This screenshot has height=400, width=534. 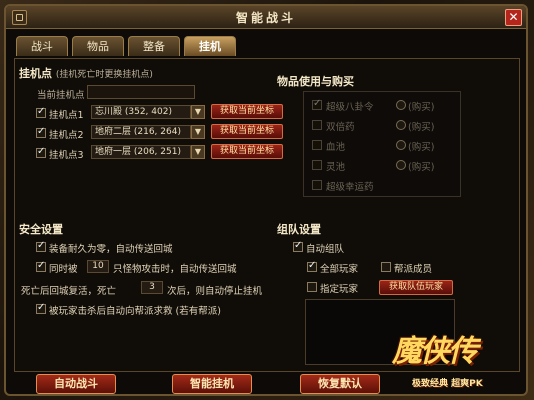 What do you see at coordinates (69, 291) in the screenshot?
I see `safety-opt3-prefix: 死亡后回城复活，死亡` at bounding box center [69, 291].